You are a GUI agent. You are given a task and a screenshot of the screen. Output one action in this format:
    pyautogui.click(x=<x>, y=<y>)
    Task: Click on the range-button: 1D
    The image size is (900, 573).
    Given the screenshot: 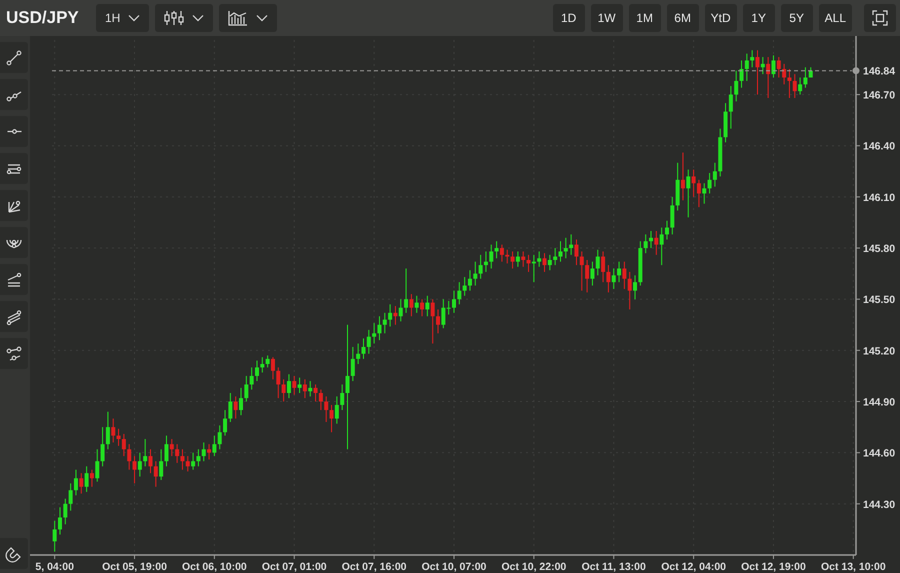 What is the action you would take?
    pyautogui.click(x=568, y=18)
    